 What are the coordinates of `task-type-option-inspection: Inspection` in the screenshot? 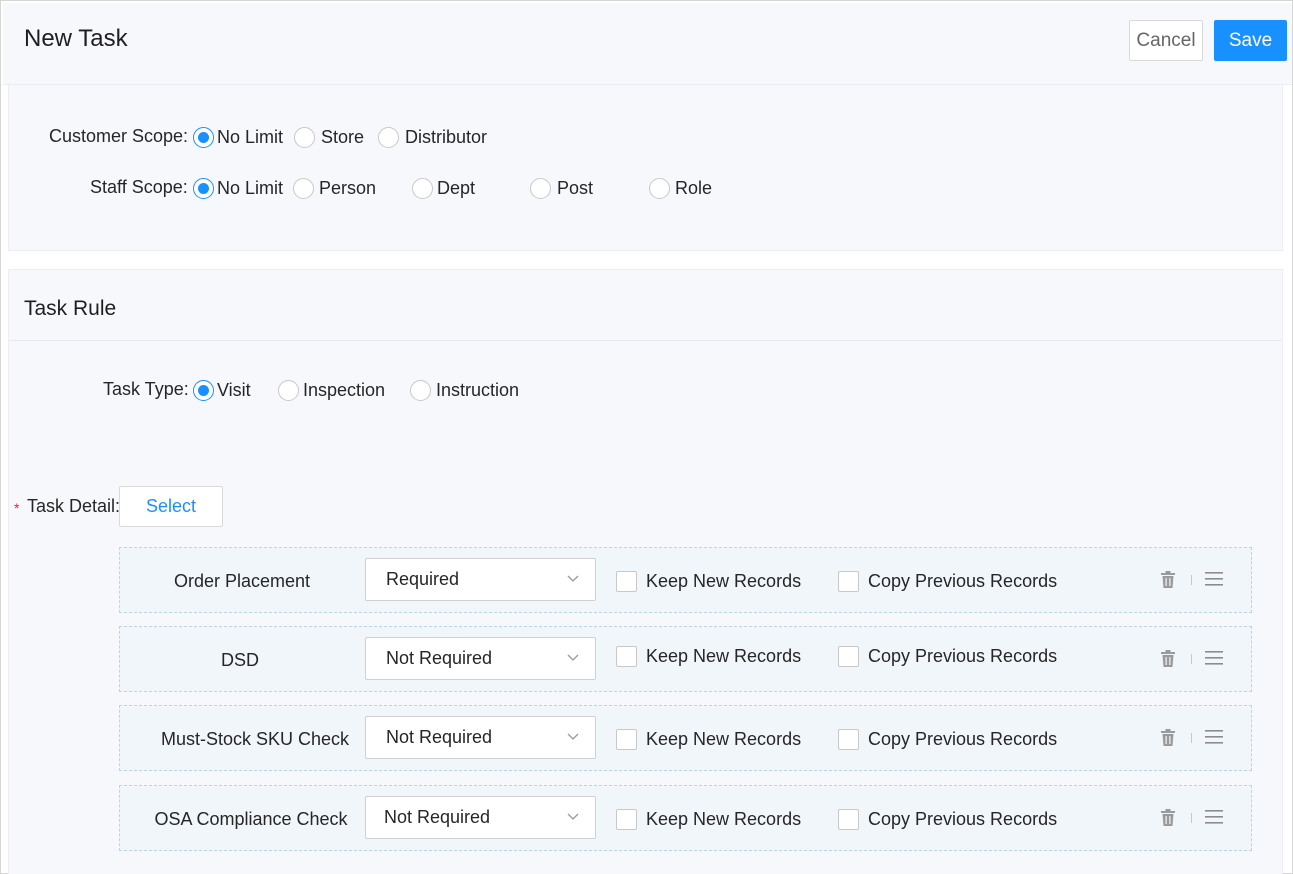 It's located at (331, 390).